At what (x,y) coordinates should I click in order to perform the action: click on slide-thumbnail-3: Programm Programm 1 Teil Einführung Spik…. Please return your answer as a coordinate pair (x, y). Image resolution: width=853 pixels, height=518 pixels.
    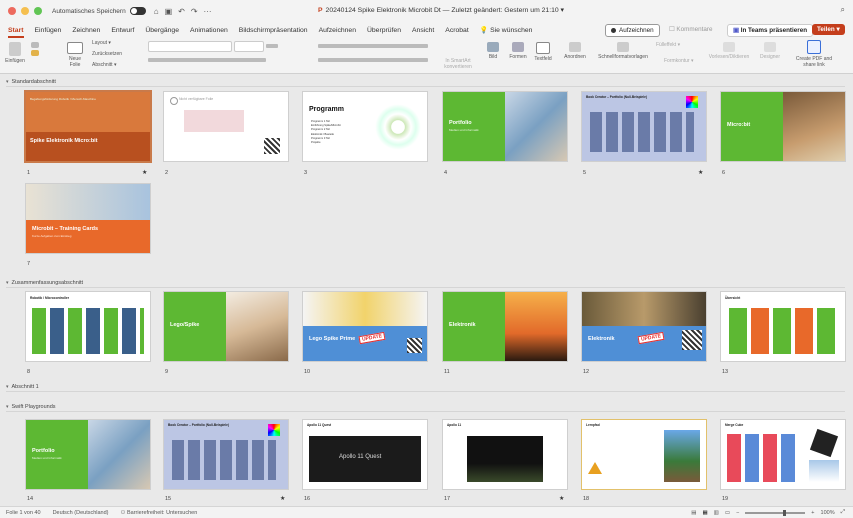
    Looking at the image, I should click on (365, 126).